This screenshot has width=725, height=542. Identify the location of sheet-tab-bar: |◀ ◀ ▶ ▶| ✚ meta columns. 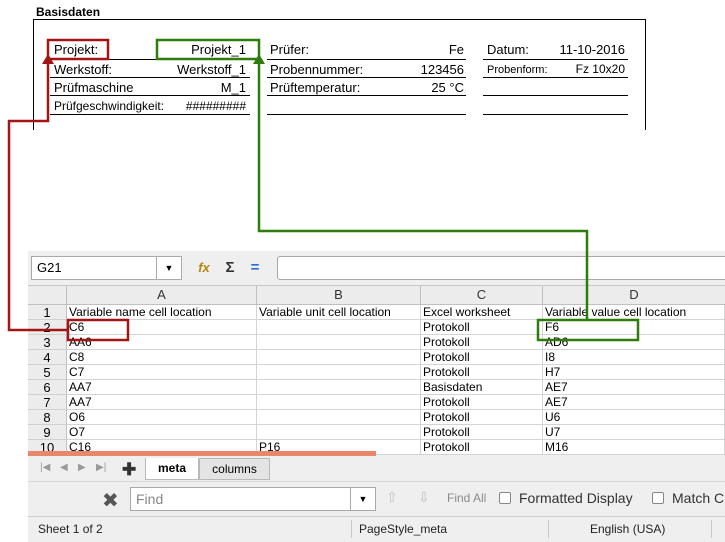
(376, 469).